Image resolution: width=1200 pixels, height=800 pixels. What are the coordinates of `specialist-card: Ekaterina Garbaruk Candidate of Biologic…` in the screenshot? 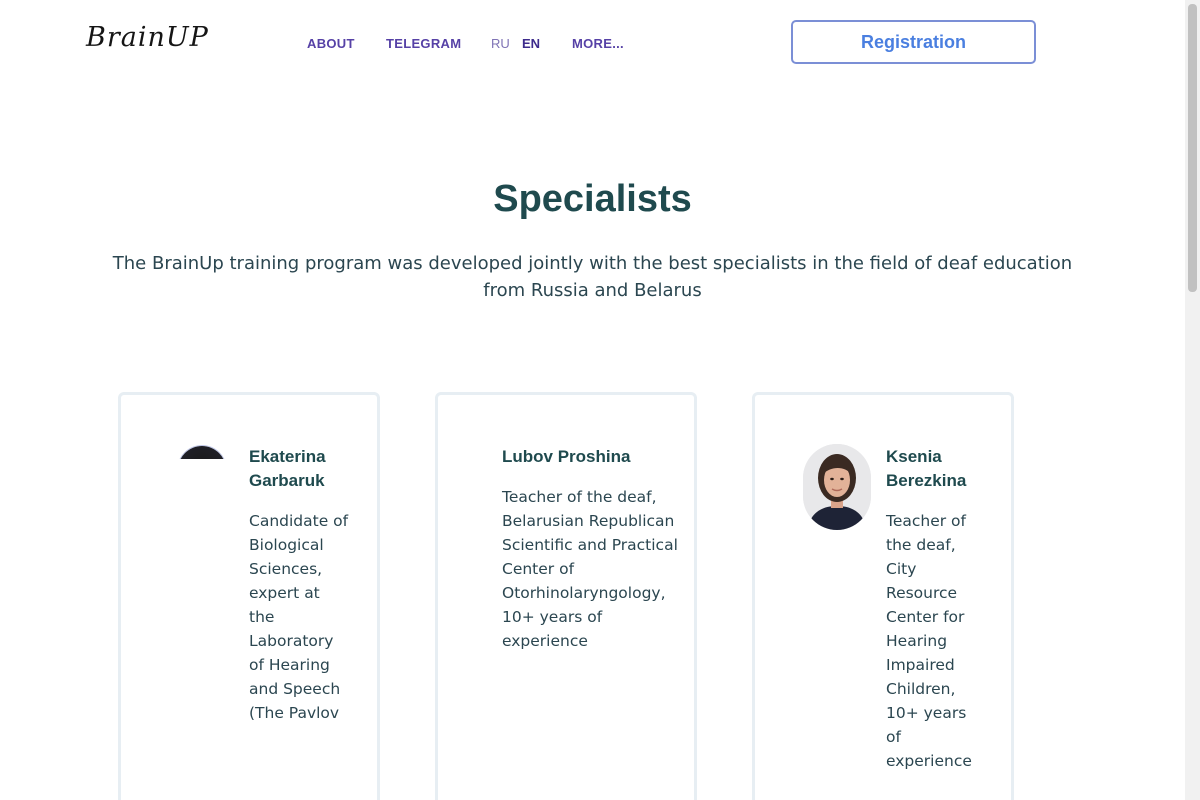 It's located at (249, 596).